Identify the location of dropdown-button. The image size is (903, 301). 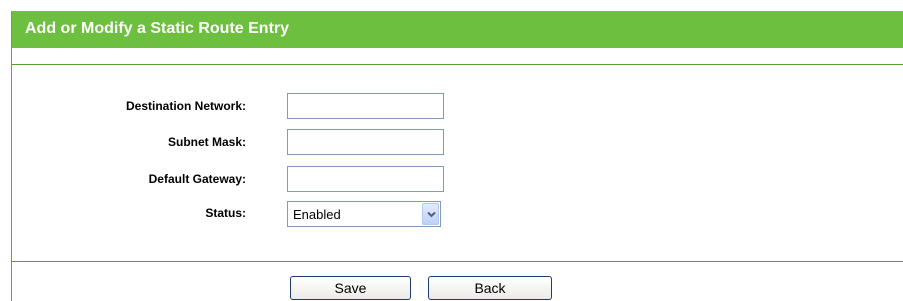
(430, 214).